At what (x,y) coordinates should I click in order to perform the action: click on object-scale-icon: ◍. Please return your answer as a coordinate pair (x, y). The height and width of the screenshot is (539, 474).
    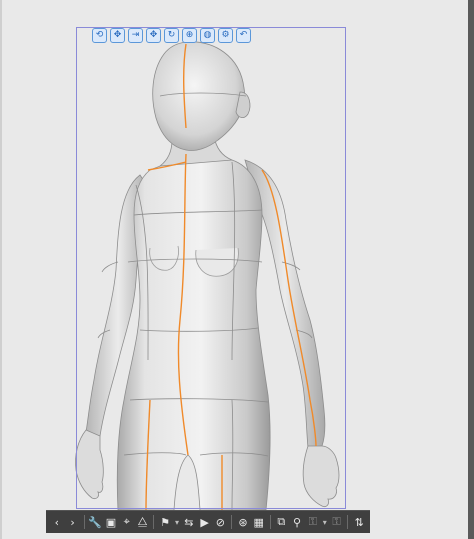
    Looking at the image, I should click on (207, 35).